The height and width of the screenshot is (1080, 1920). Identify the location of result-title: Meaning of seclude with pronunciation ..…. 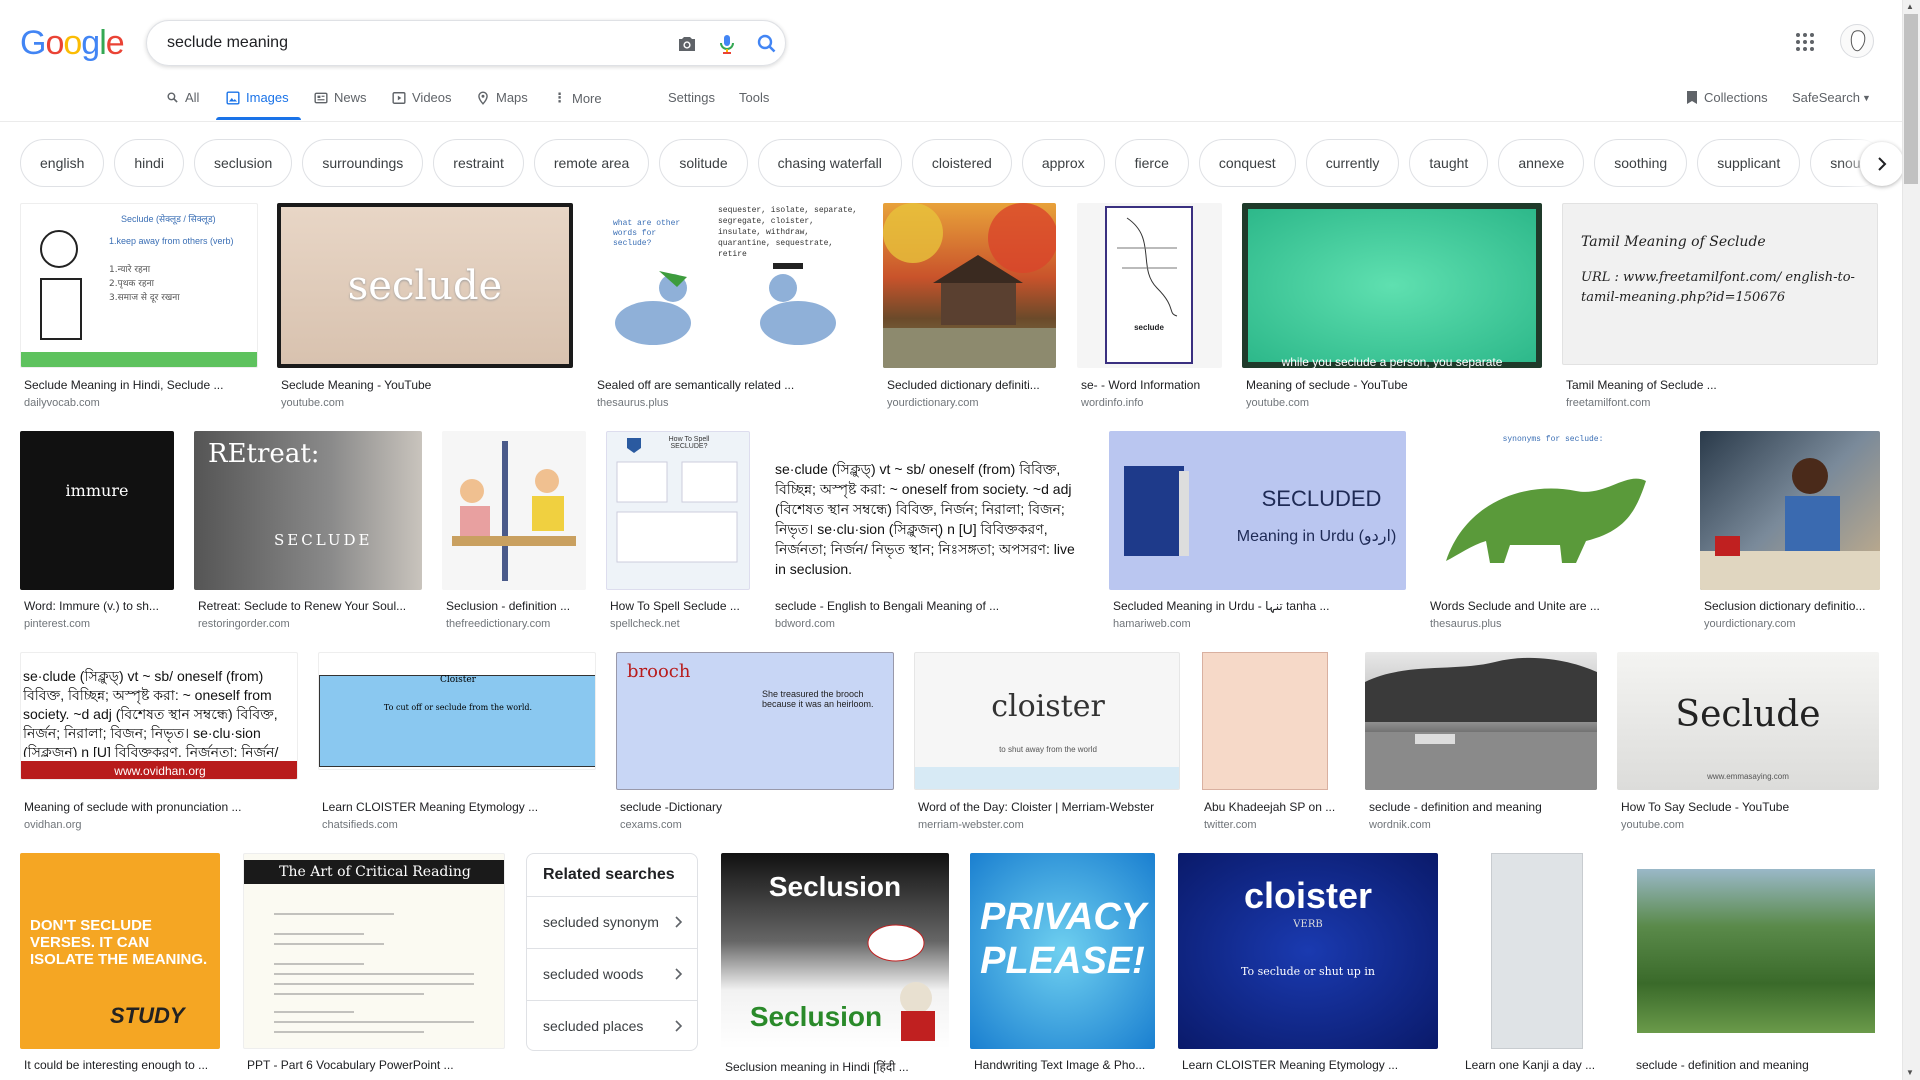
(161, 807).